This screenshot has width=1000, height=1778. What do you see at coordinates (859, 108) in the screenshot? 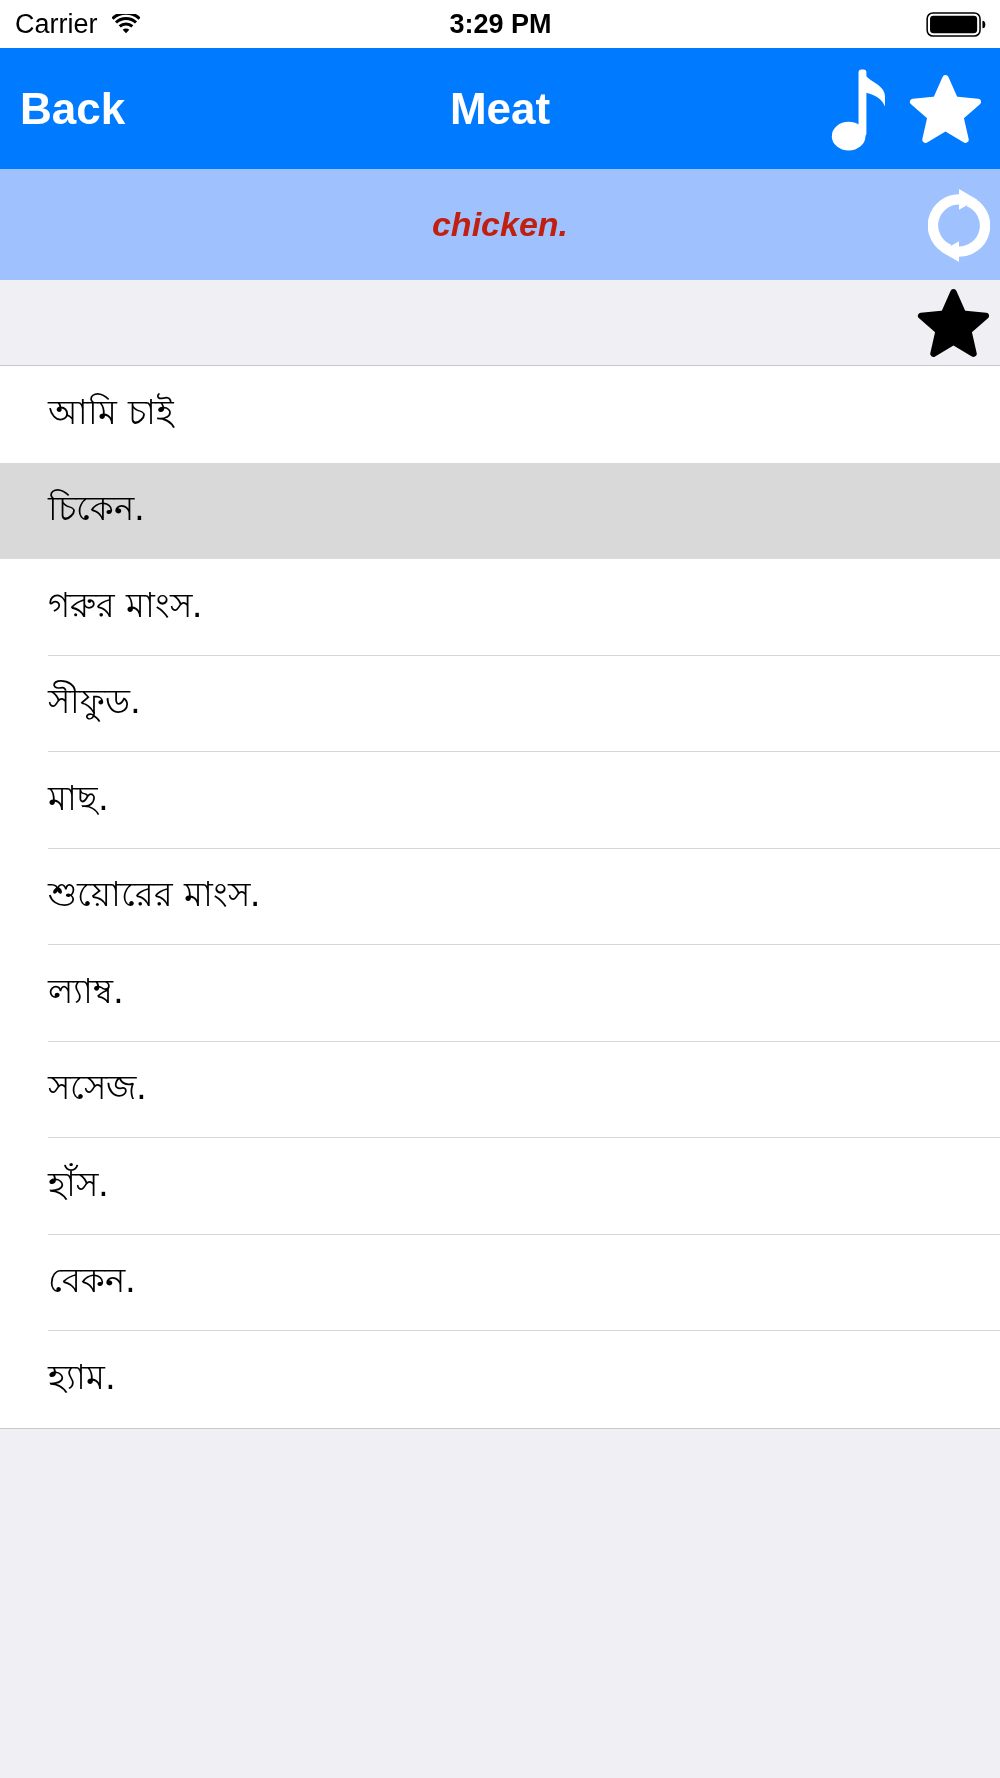
I see `music-note-icon` at bounding box center [859, 108].